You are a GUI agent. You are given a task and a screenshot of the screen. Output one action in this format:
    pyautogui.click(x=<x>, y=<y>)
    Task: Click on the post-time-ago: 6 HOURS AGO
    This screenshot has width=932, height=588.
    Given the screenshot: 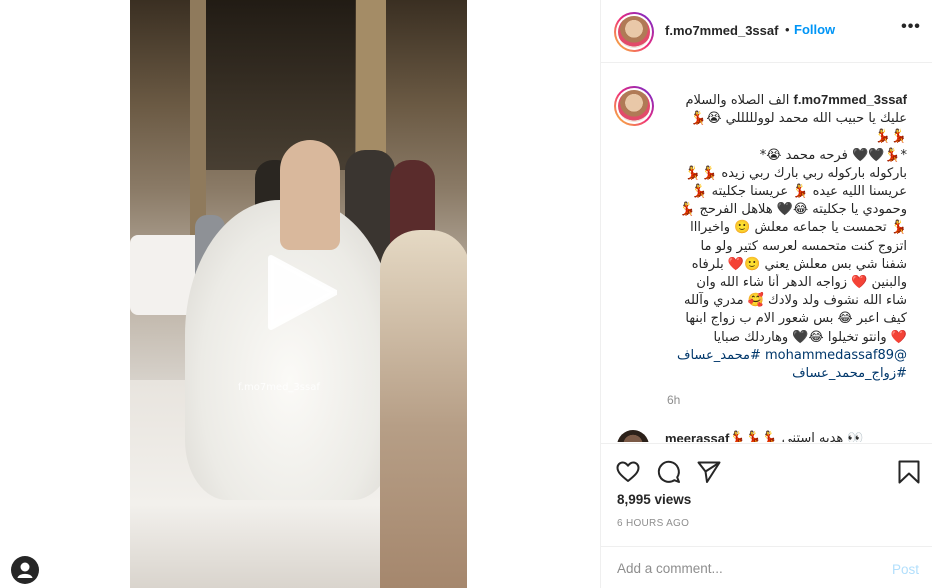 What is the action you would take?
    pyautogui.click(x=653, y=523)
    